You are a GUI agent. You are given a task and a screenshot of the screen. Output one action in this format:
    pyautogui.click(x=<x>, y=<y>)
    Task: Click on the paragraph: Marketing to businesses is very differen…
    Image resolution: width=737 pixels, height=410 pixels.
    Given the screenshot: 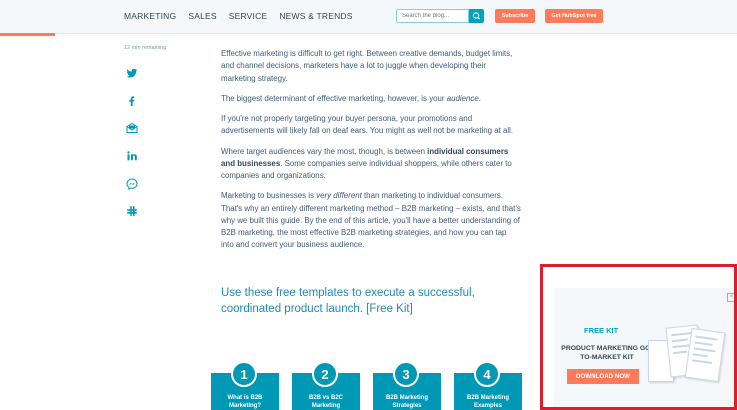 What is the action you would take?
    pyautogui.click(x=371, y=220)
    